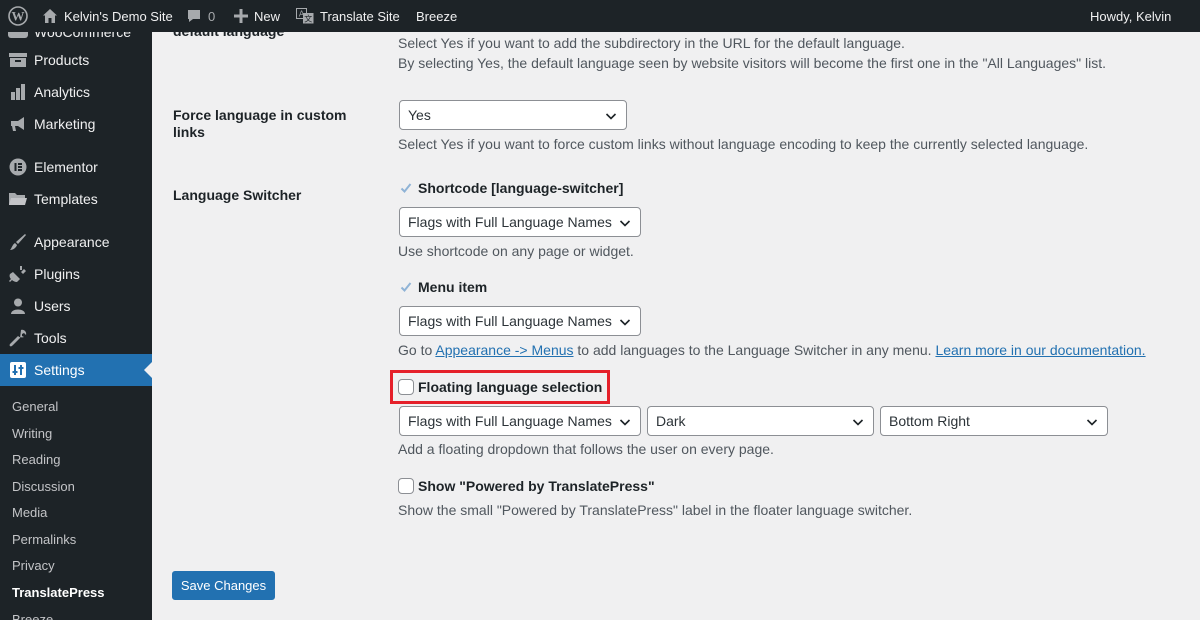 The height and width of the screenshot is (620, 1200). Describe the element at coordinates (308, 19) in the screenshot. I see `svg-text: 文` at that location.